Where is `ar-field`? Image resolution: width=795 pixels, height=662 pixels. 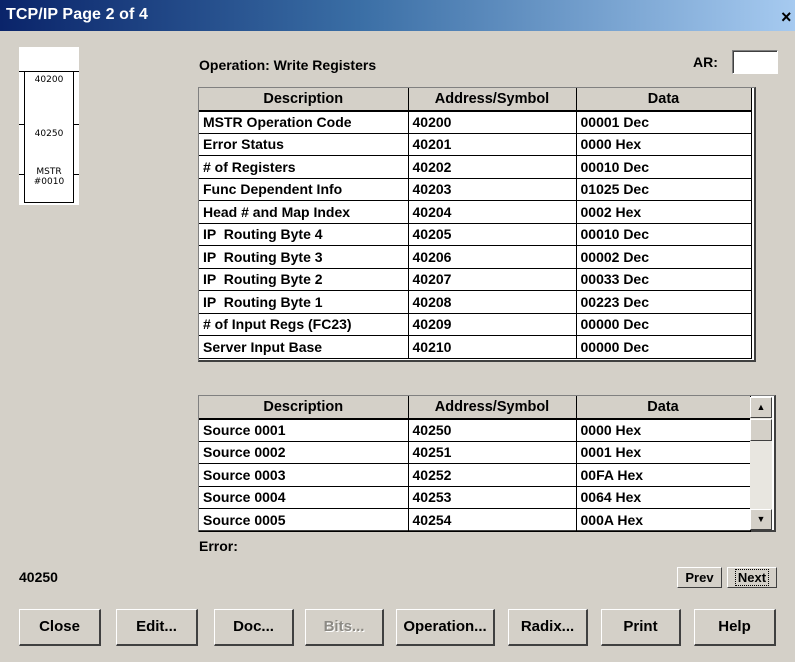 ar-field is located at coordinates (755, 62).